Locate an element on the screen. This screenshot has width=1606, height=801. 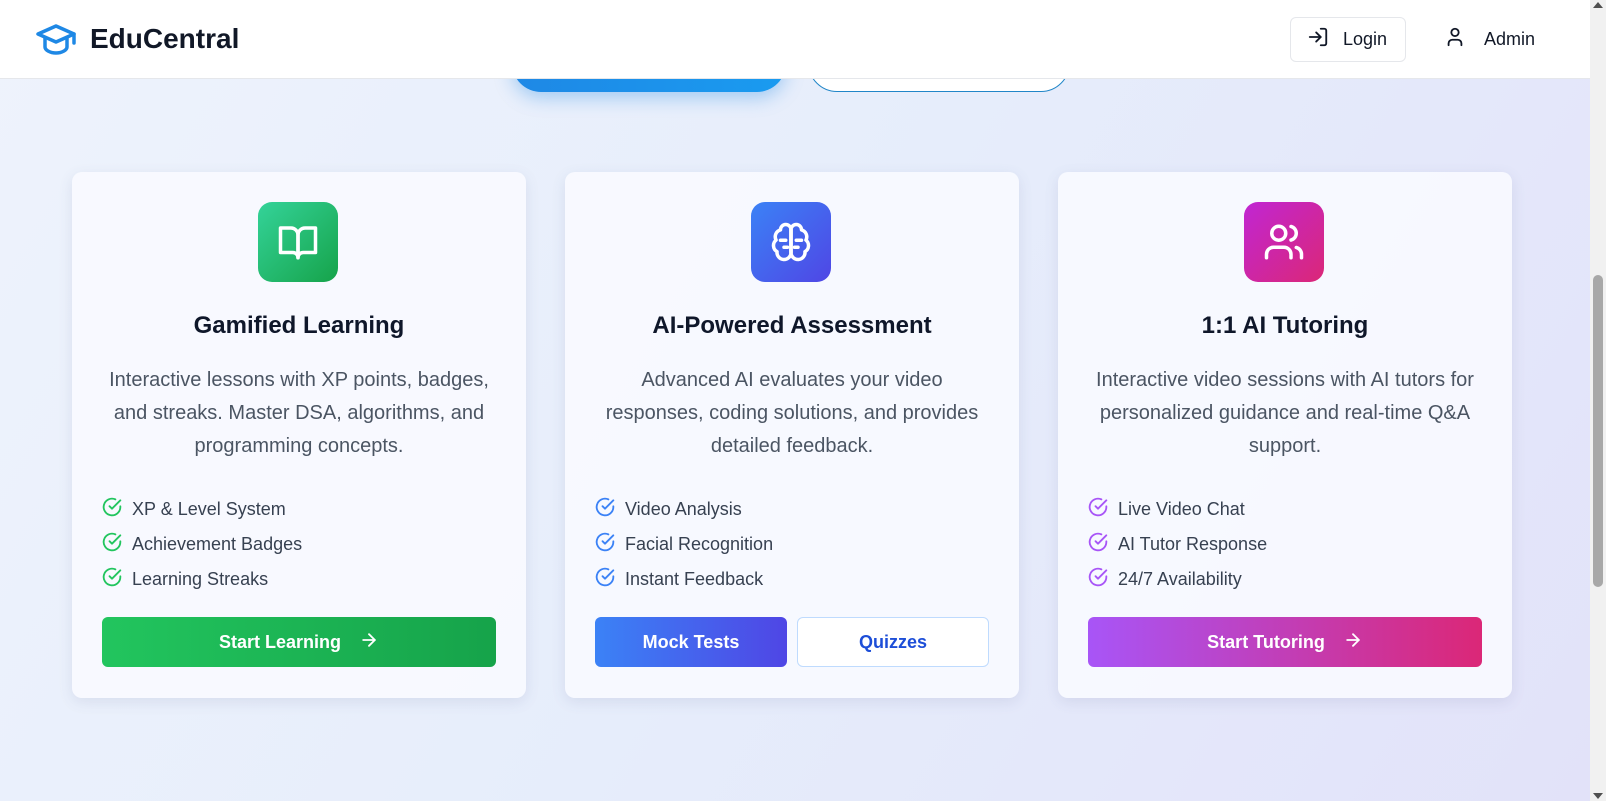
list-item: Live Video Chat is located at coordinates (1177, 509).